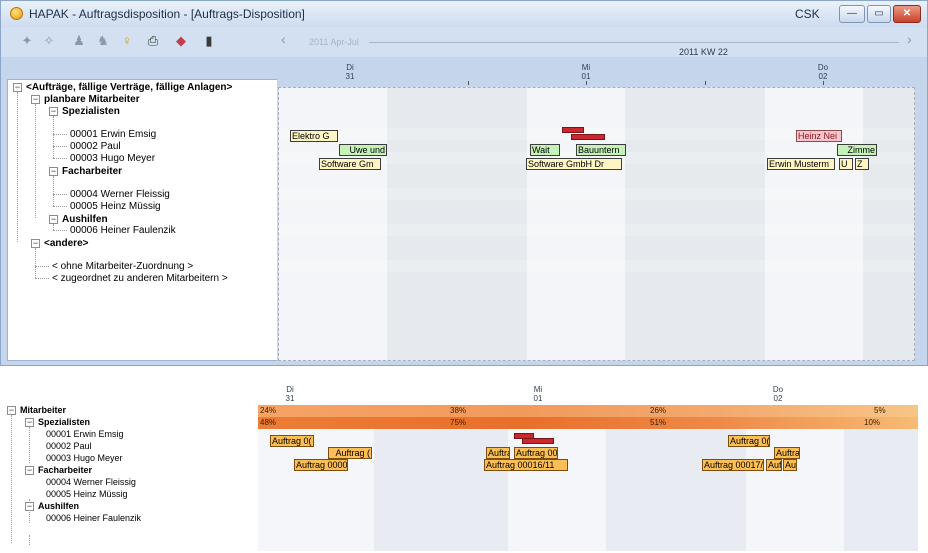 The width and height of the screenshot is (928, 553). Describe the element at coordinates (774, 465) in the screenshot. I see `order-bar: Auf` at that location.